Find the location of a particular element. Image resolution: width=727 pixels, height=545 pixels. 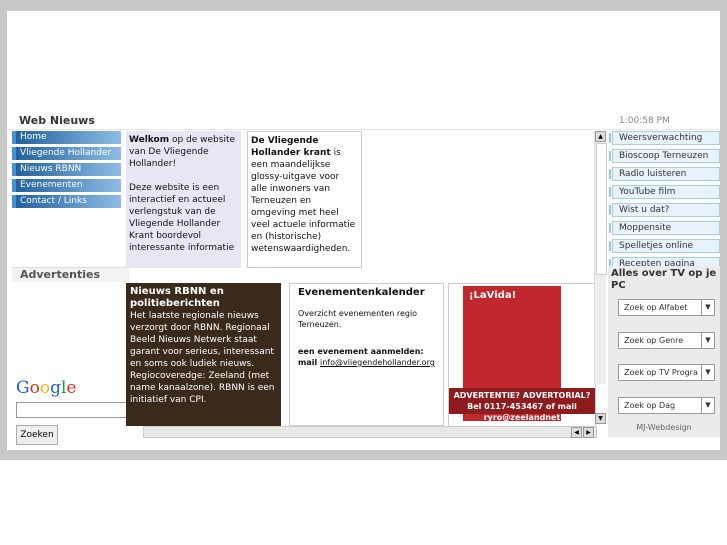

nav-item-vliegende-hollander: Vliegende Hollander is located at coordinates (66, 153).